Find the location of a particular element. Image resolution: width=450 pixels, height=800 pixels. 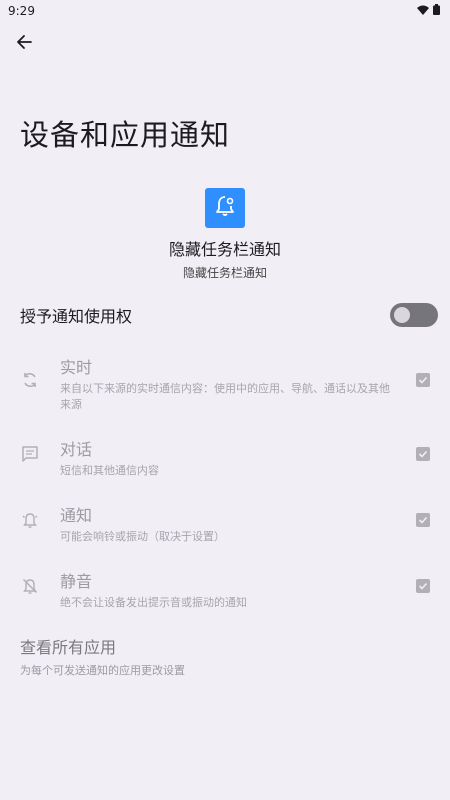

type-title: 对话 is located at coordinates (76, 449).